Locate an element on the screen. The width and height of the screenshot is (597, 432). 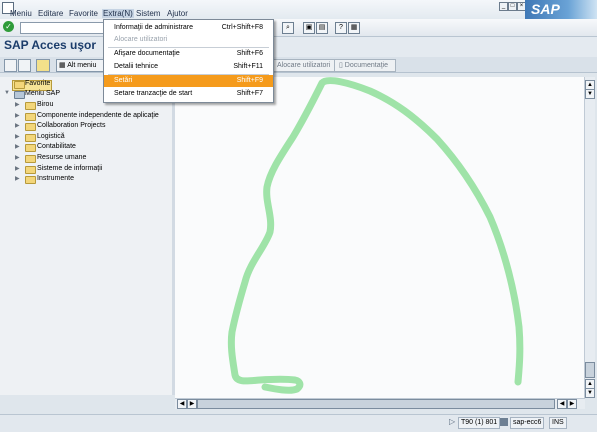
page-title: SAP Acces uşor is located at coordinates (50, 45).